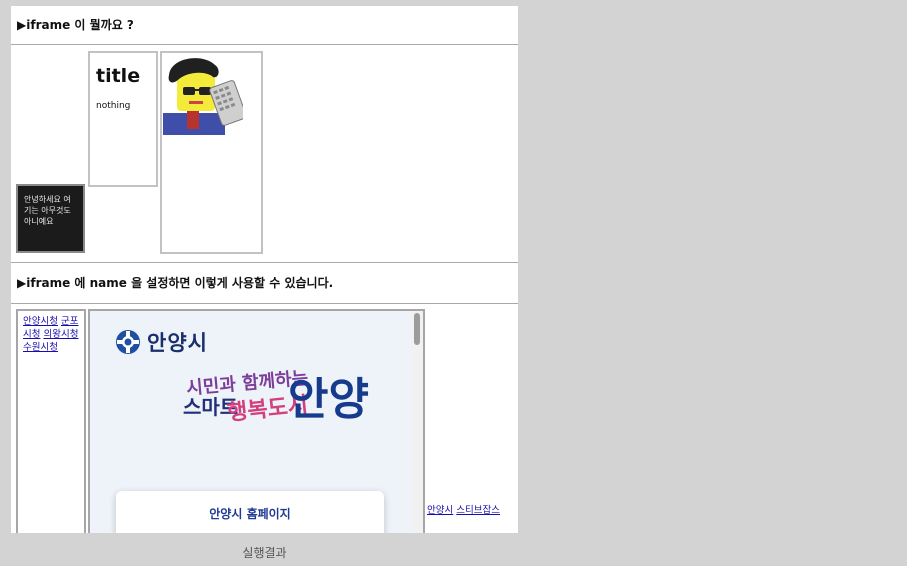 The image size is (907, 566). Describe the element at coordinates (264, 553) in the screenshot. I see `result-caption: 실행결과` at that location.